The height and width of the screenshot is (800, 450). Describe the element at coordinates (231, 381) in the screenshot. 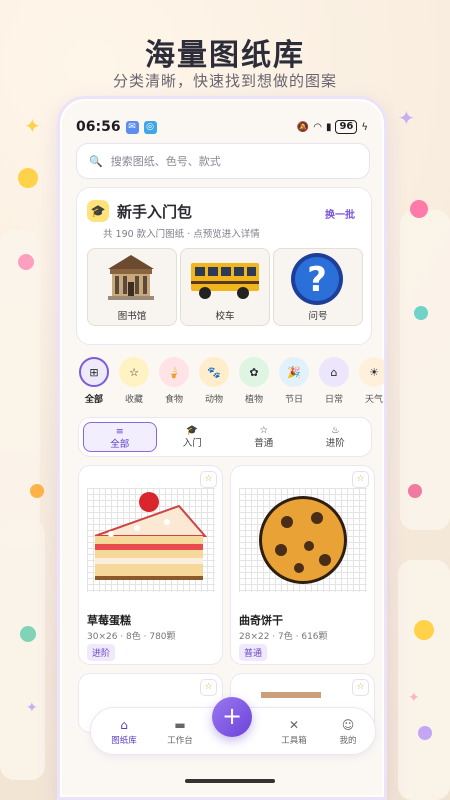

I see `category-bar: ⊞ 全部 ☆ 收藏 🍦 食物 🐾 动物 ✿ 植物 🎉 节日 ⌂ 日常 ☀ 天气` at that location.